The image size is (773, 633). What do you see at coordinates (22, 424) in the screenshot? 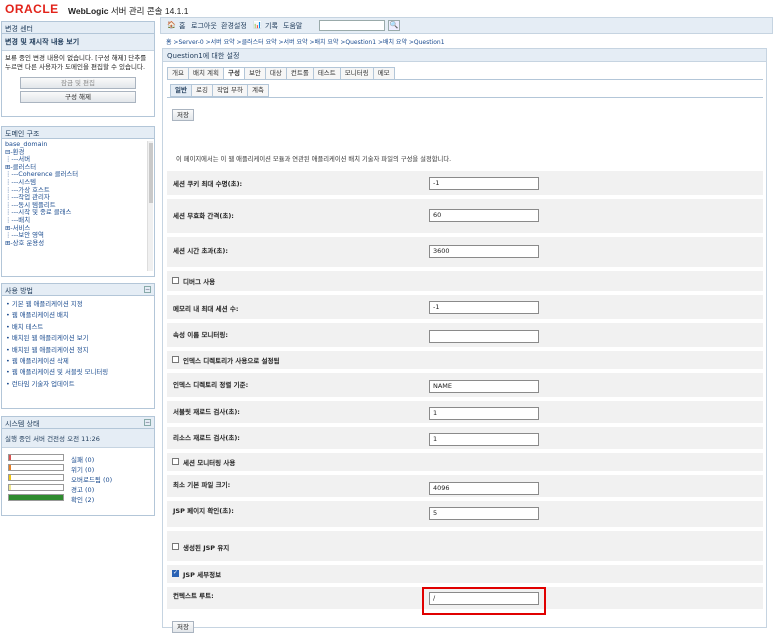
I see `system-status-title-text: 시스템 상태` at bounding box center [22, 424].